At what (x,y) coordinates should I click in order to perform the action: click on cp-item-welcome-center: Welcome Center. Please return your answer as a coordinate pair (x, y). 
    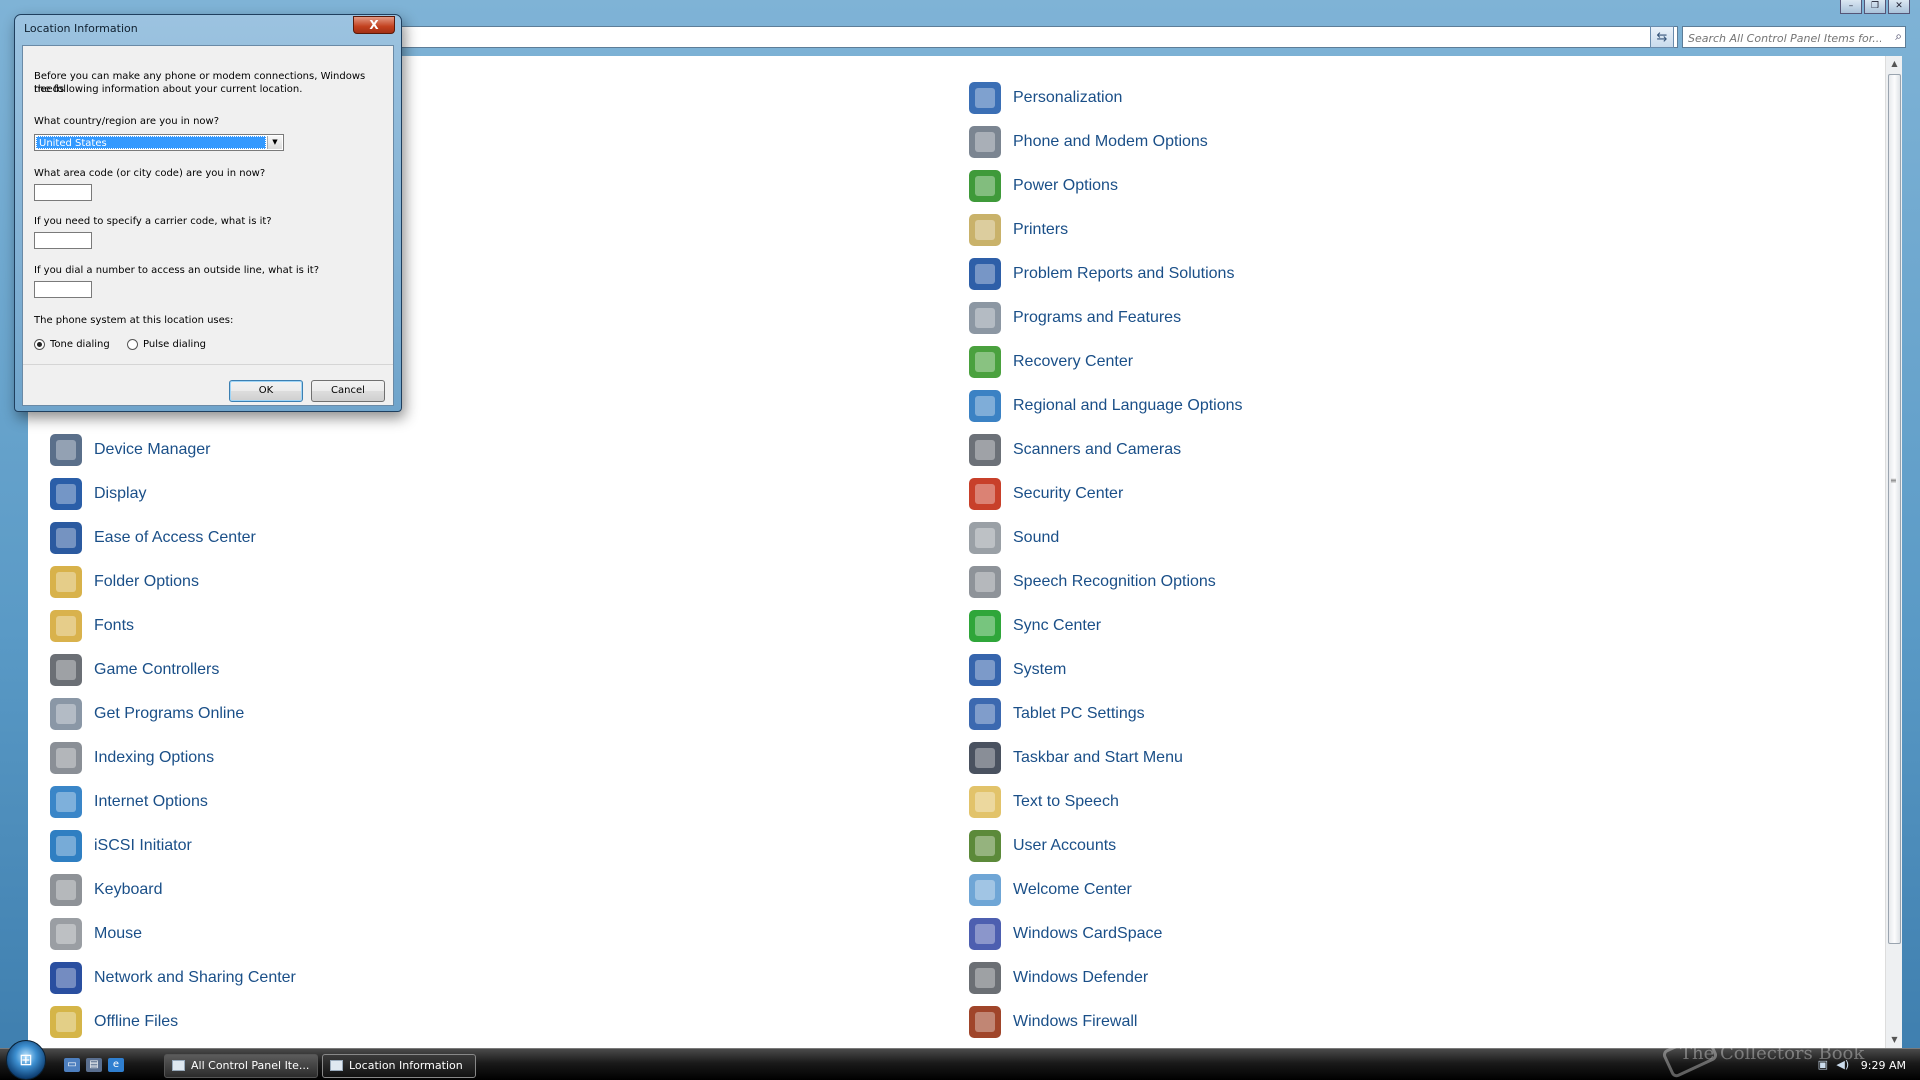
    Looking at the image, I should click on (1050, 890).